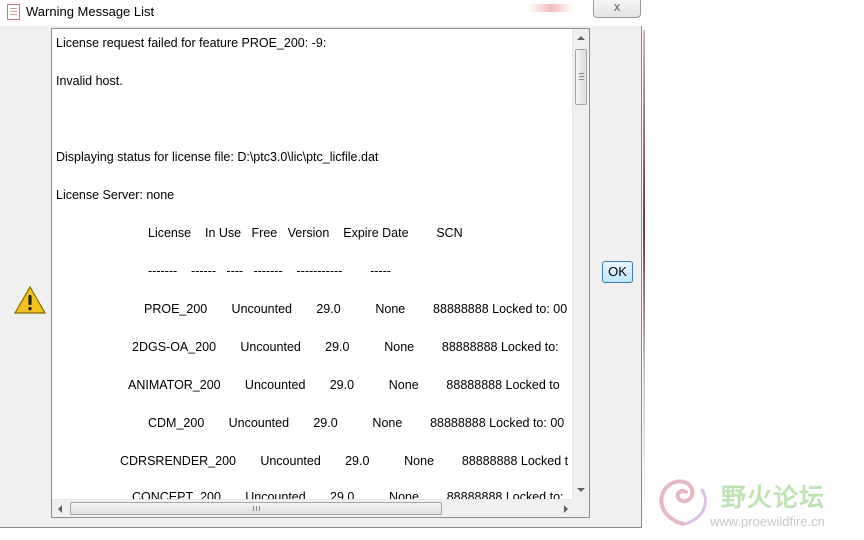 This screenshot has height=540, width=864. What do you see at coordinates (580, 264) in the screenshot?
I see `vertical-scrollbar` at bounding box center [580, 264].